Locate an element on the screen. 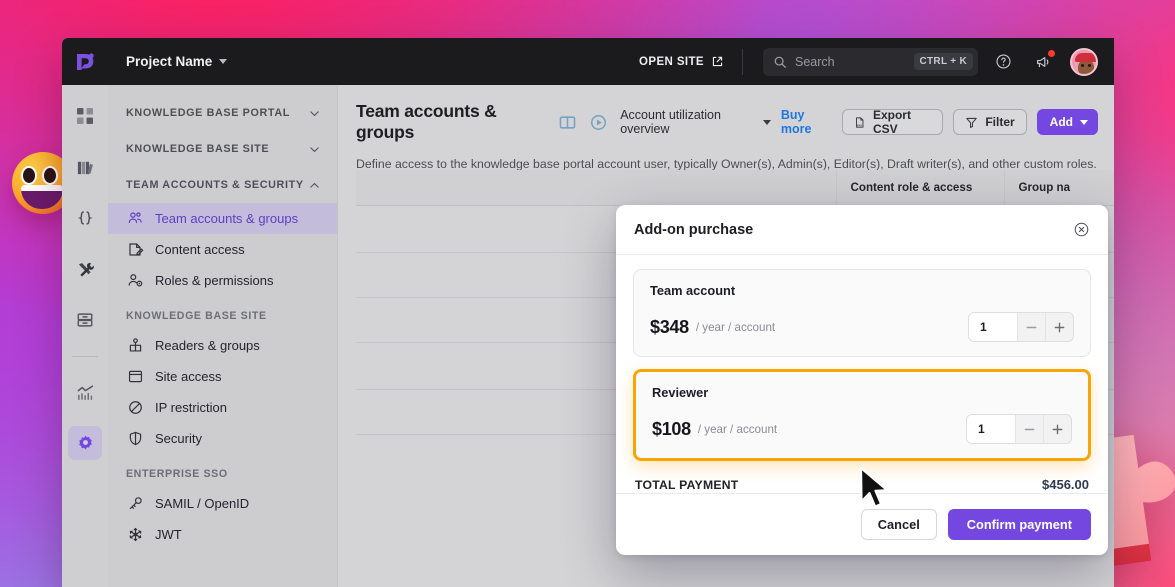 The height and width of the screenshot is (587, 1175). sidebar-item-roles-permissions: Roles & permissions is located at coordinates (222, 280).